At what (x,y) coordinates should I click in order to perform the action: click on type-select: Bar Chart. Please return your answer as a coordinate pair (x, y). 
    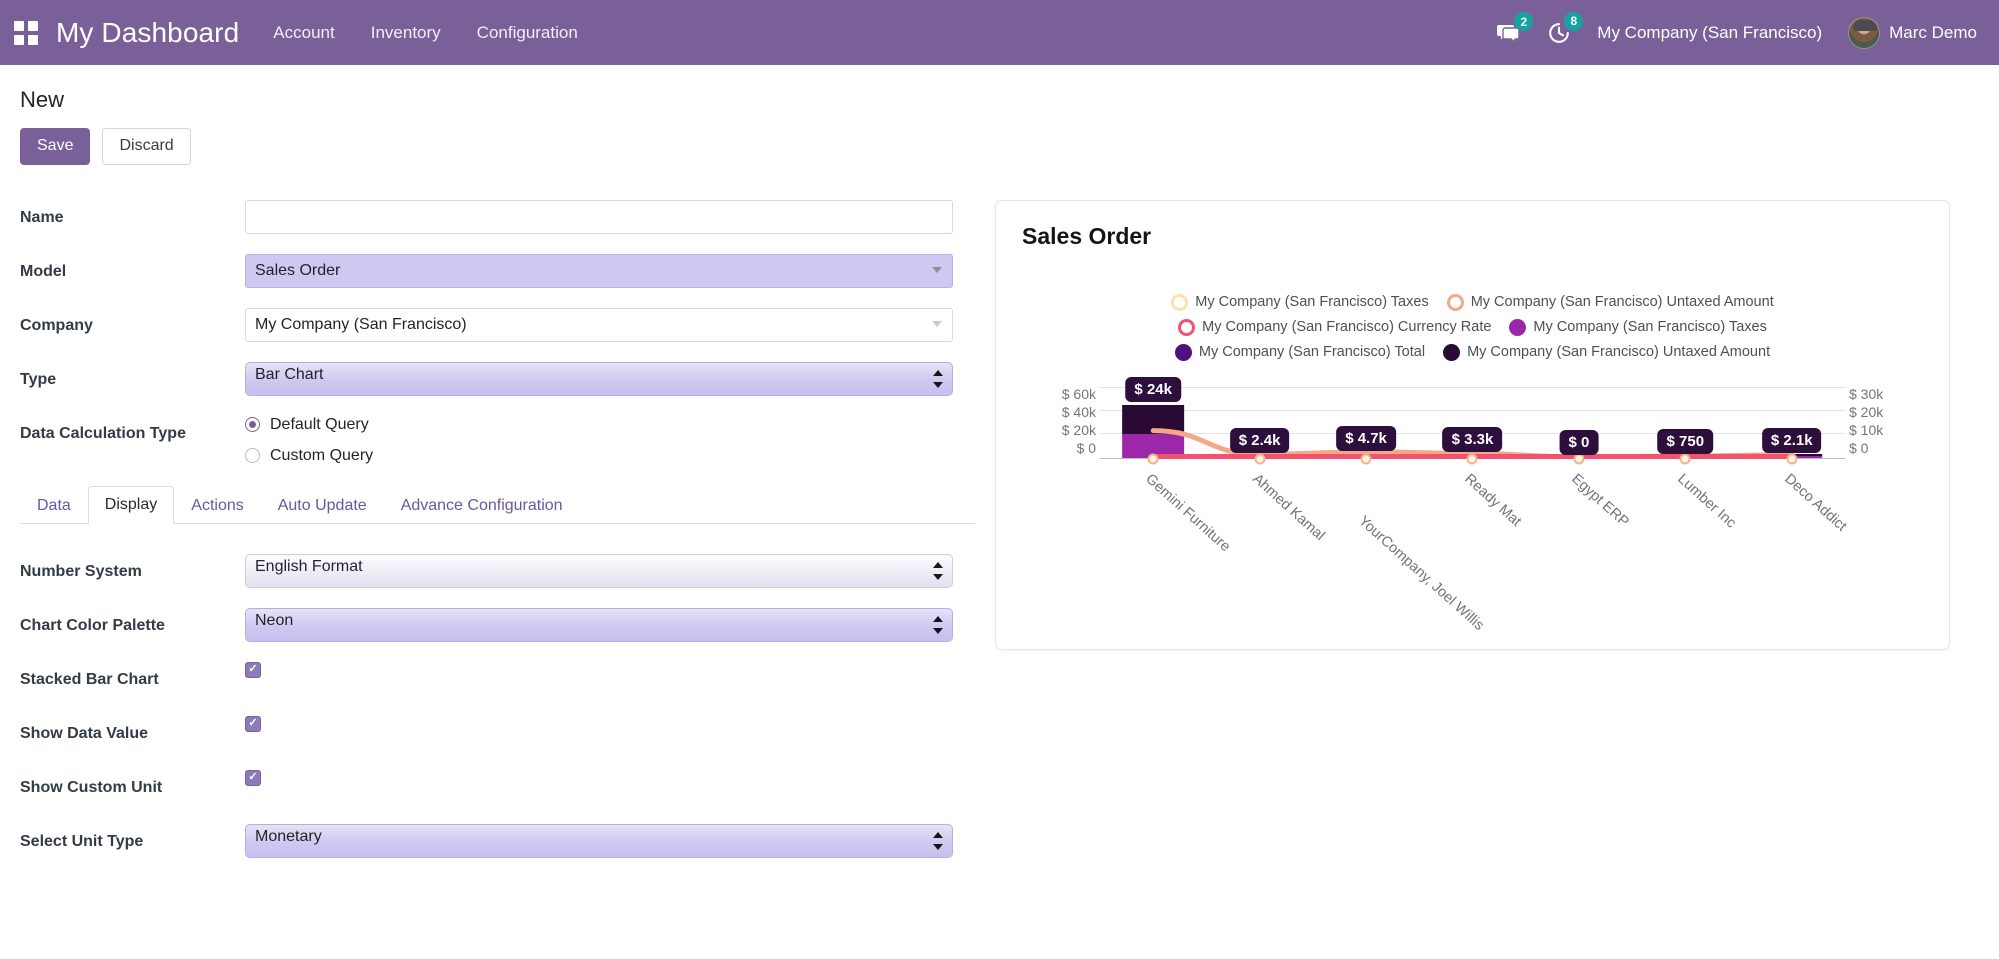
    Looking at the image, I should click on (599, 378).